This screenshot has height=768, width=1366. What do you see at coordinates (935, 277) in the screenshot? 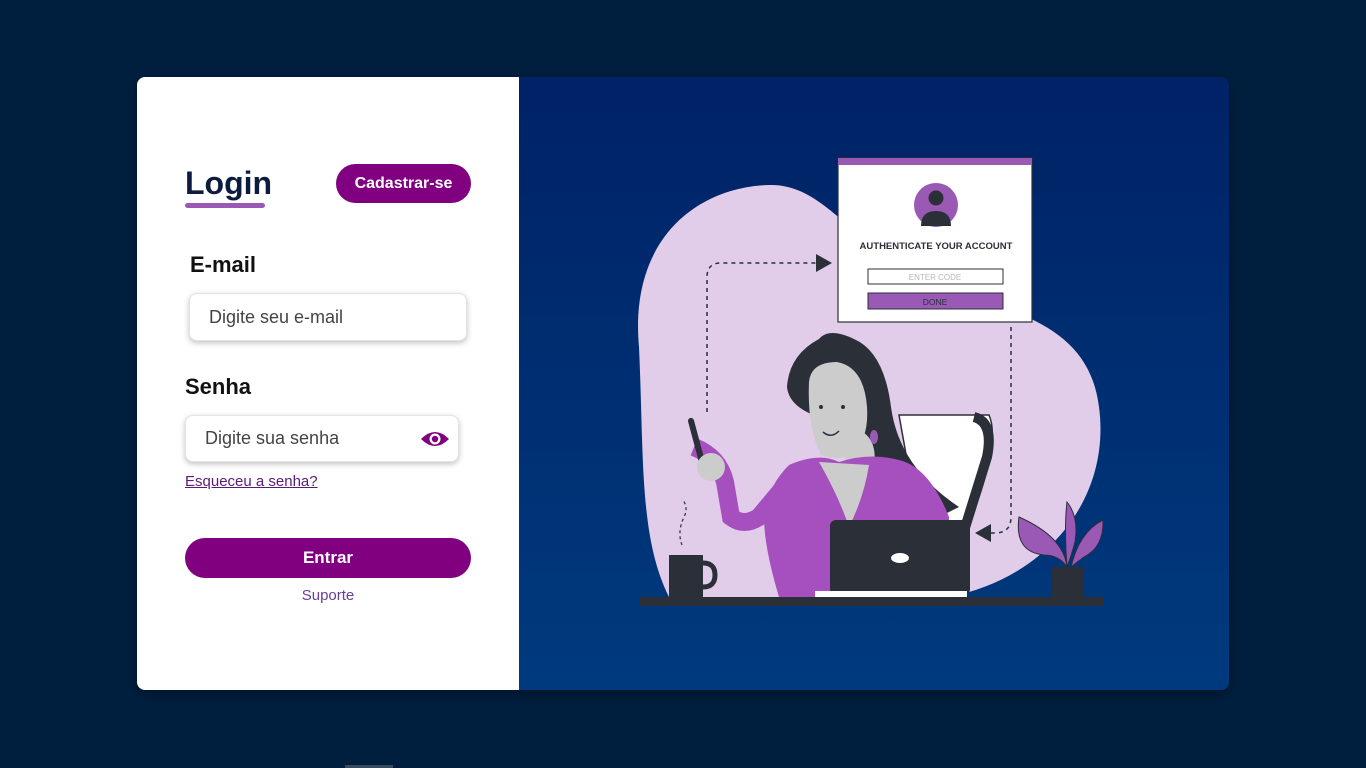
I see `code-placeholder: ENTER CODE` at bounding box center [935, 277].